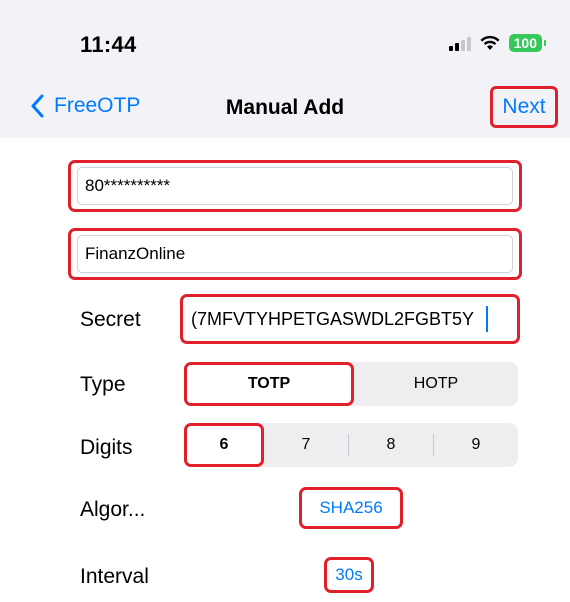 This screenshot has height=602, width=570. I want to click on interval-label: Interval, so click(114, 576).